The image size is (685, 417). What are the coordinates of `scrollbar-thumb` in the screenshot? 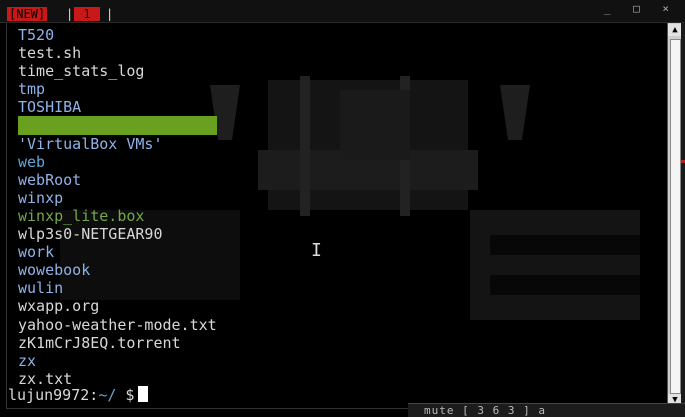 It's located at (675, 216).